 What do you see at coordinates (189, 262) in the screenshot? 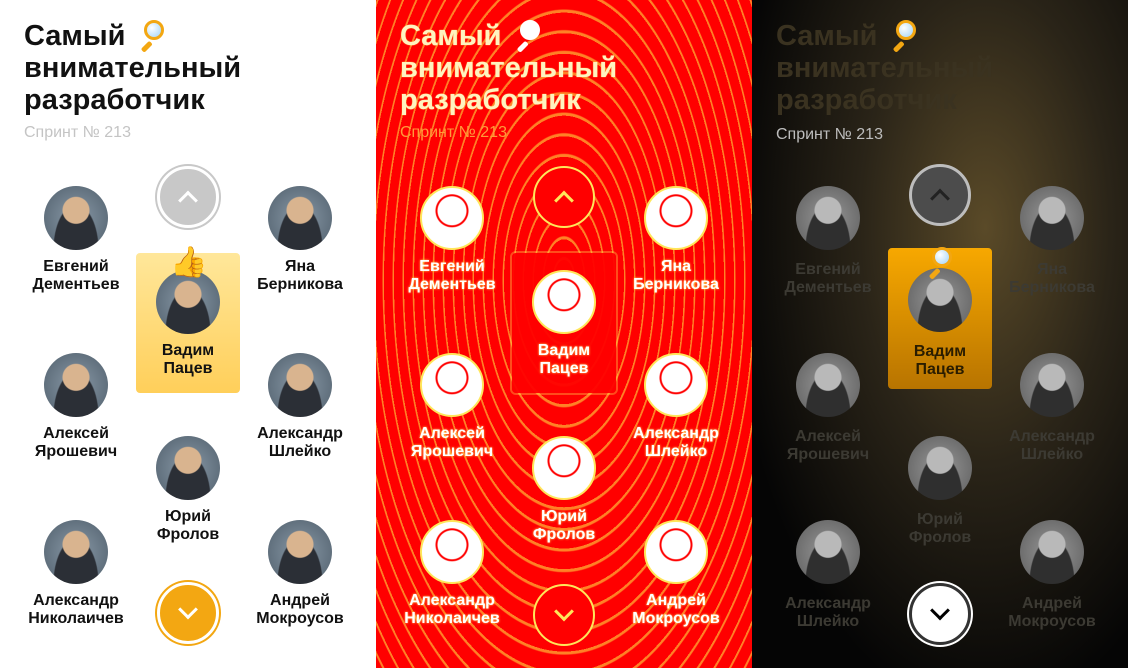
I see `thumbs-up-icon: 👍` at bounding box center [189, 262].